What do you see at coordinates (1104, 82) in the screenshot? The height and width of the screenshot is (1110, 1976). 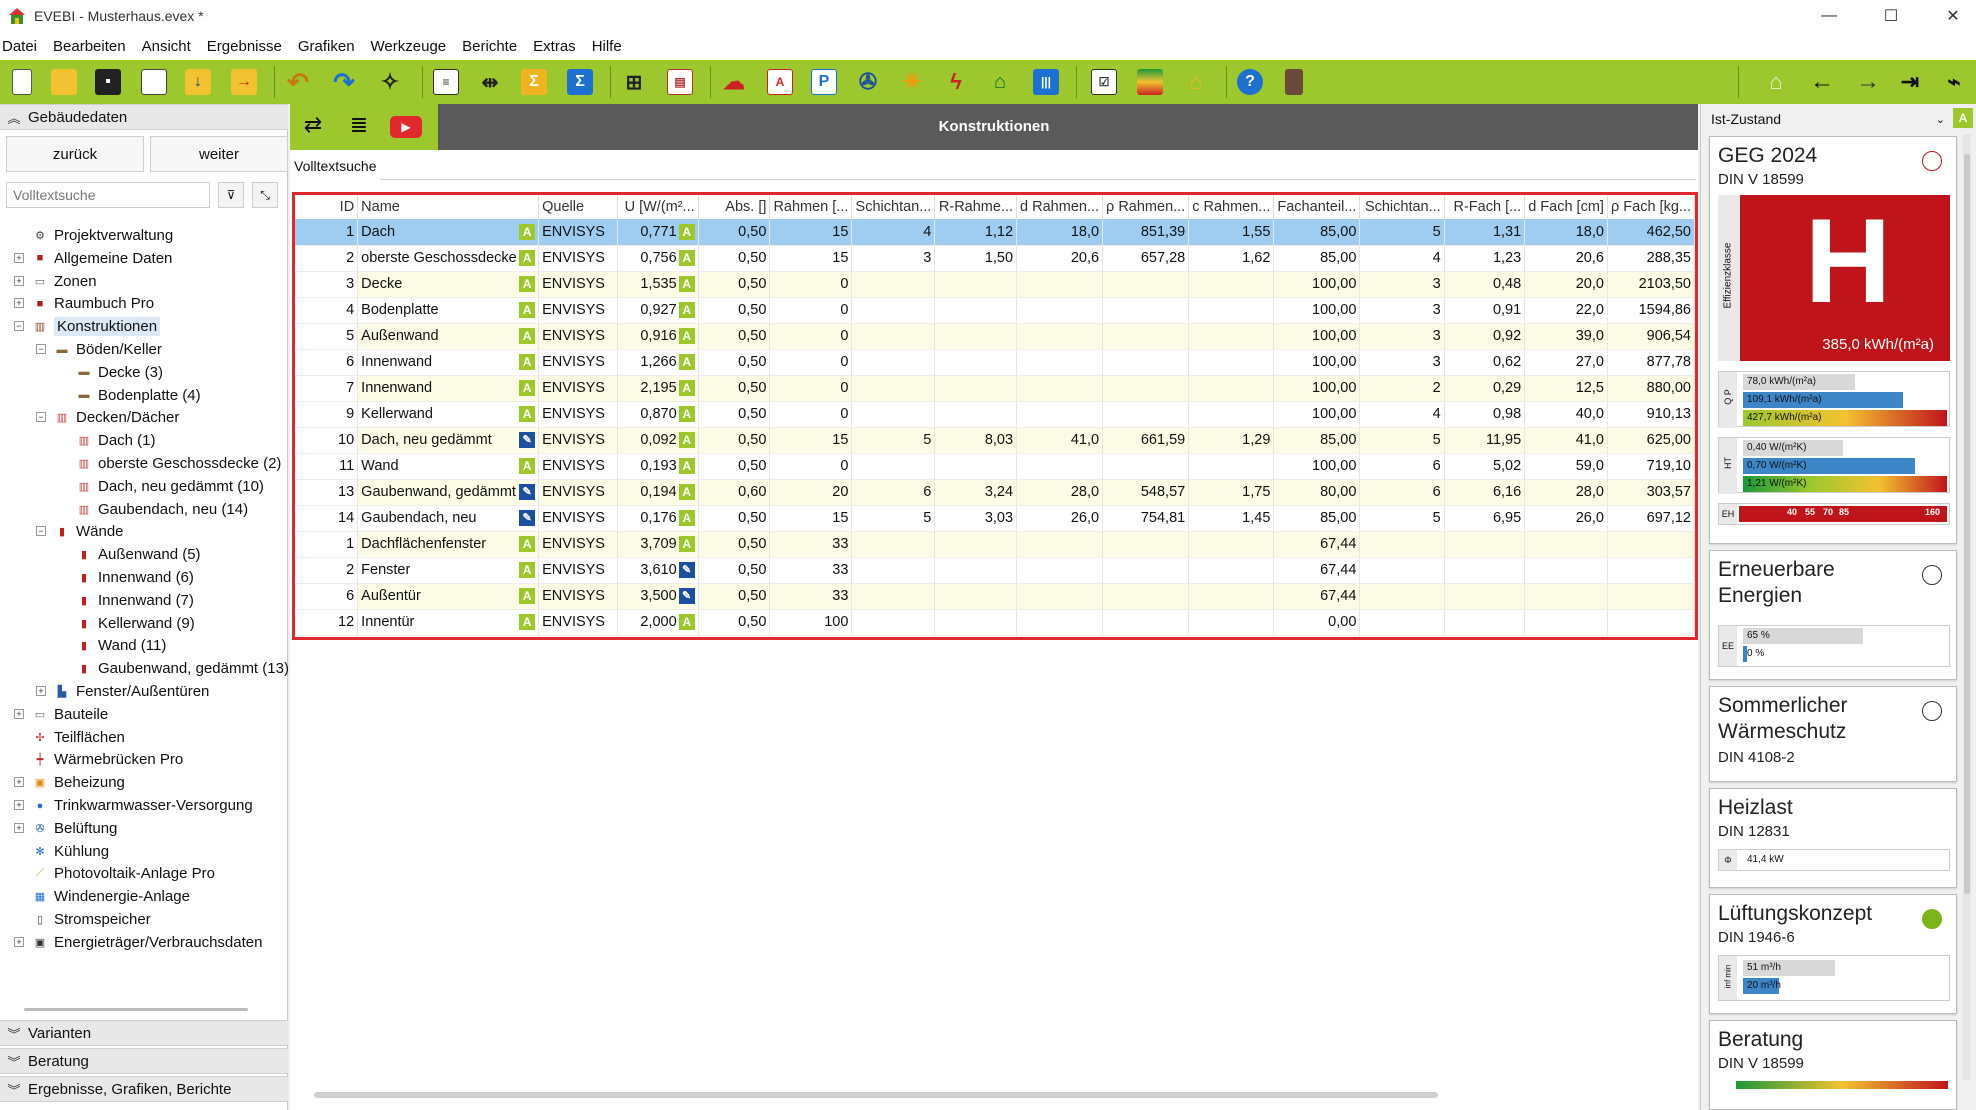 I see `report-icon: ☑` at bounding box center [1104, 82].